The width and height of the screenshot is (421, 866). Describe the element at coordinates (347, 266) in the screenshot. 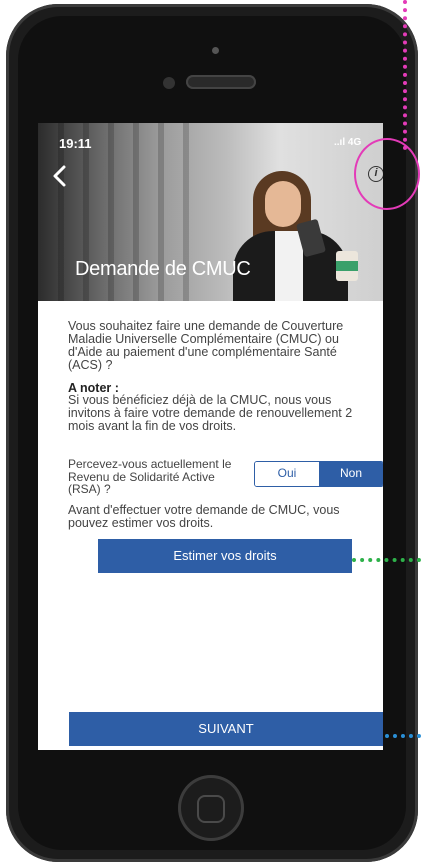

I see `coffee-cup-sleeve` at that location.